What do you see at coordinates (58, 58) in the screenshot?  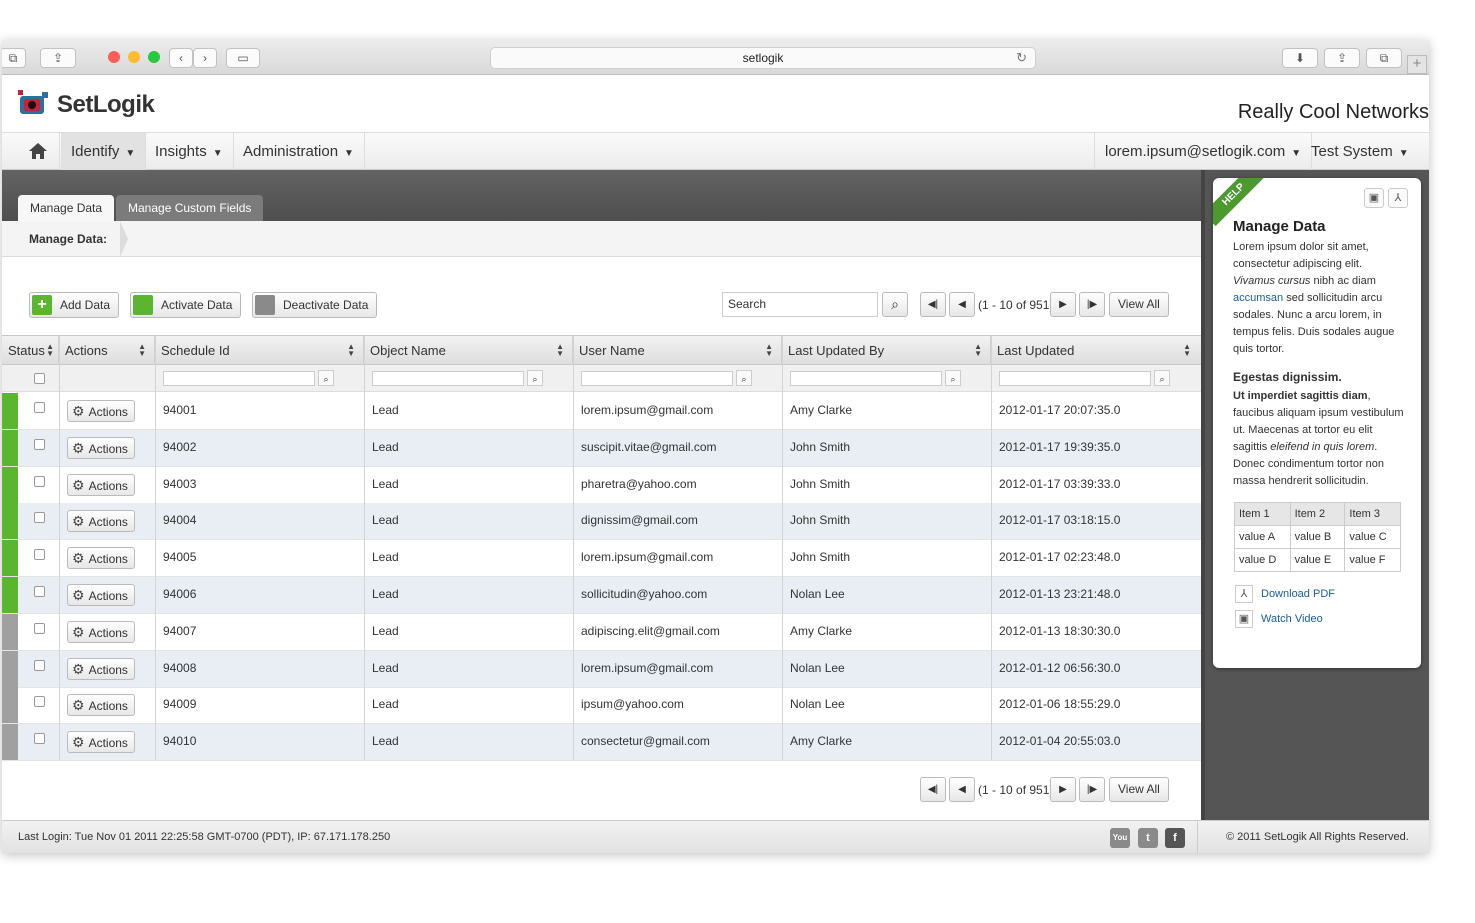 I see `share-icon: ⇪` at bounding box center [58, 58].